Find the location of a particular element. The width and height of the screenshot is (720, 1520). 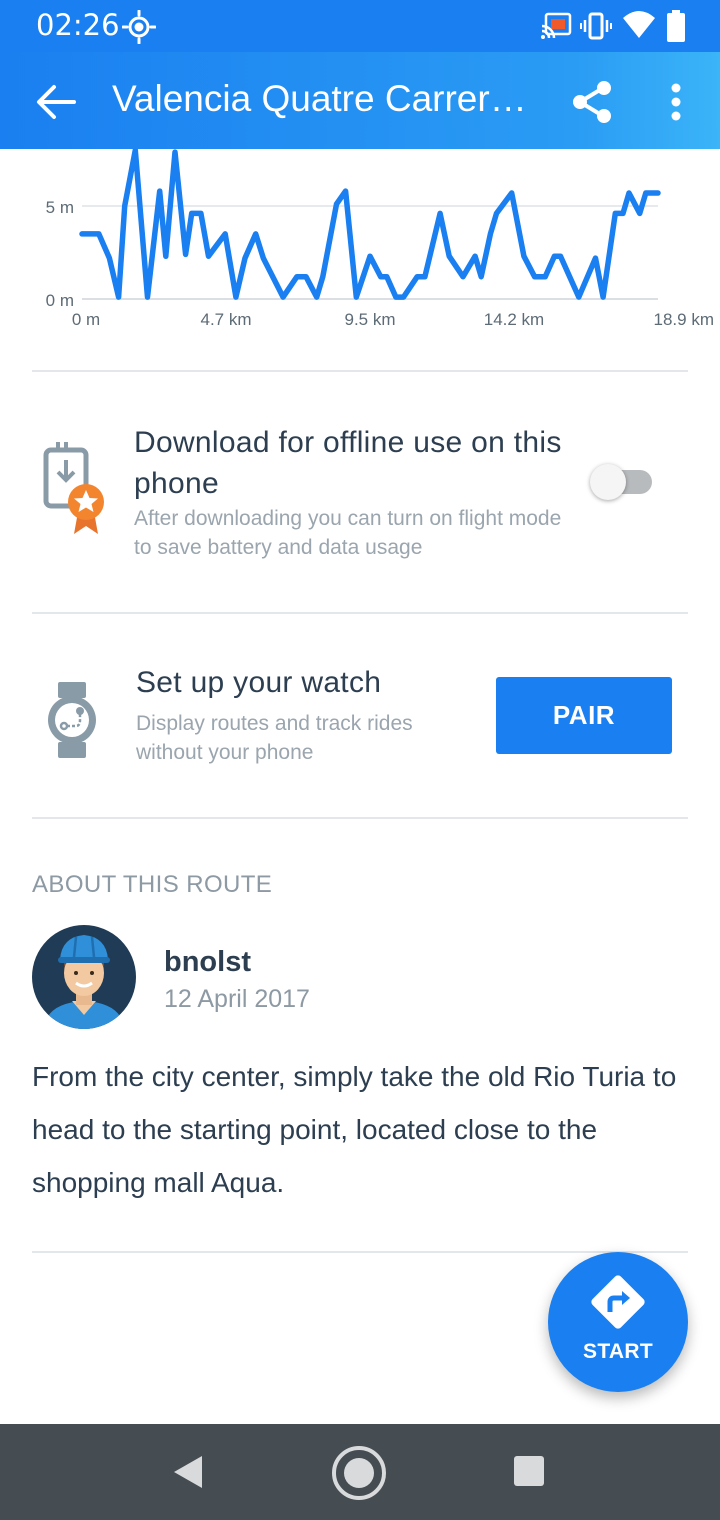

start-label: START is located at coordinates (618, 1351).